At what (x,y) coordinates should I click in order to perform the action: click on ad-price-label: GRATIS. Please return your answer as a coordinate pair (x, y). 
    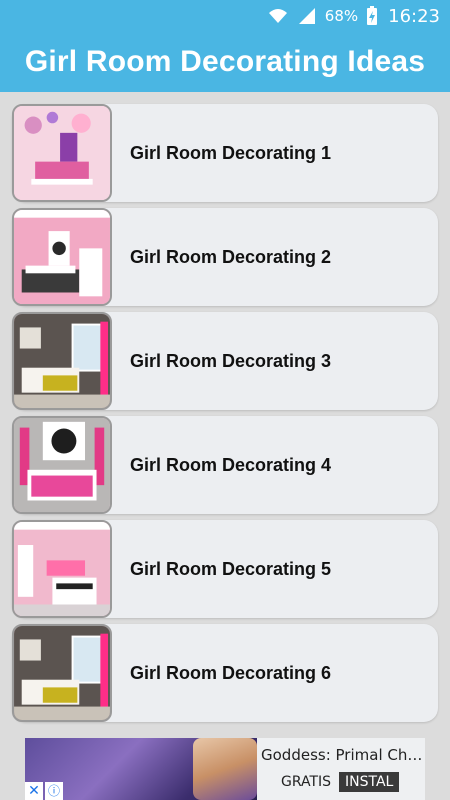
    Looking at the image, I should click on (306, 782).